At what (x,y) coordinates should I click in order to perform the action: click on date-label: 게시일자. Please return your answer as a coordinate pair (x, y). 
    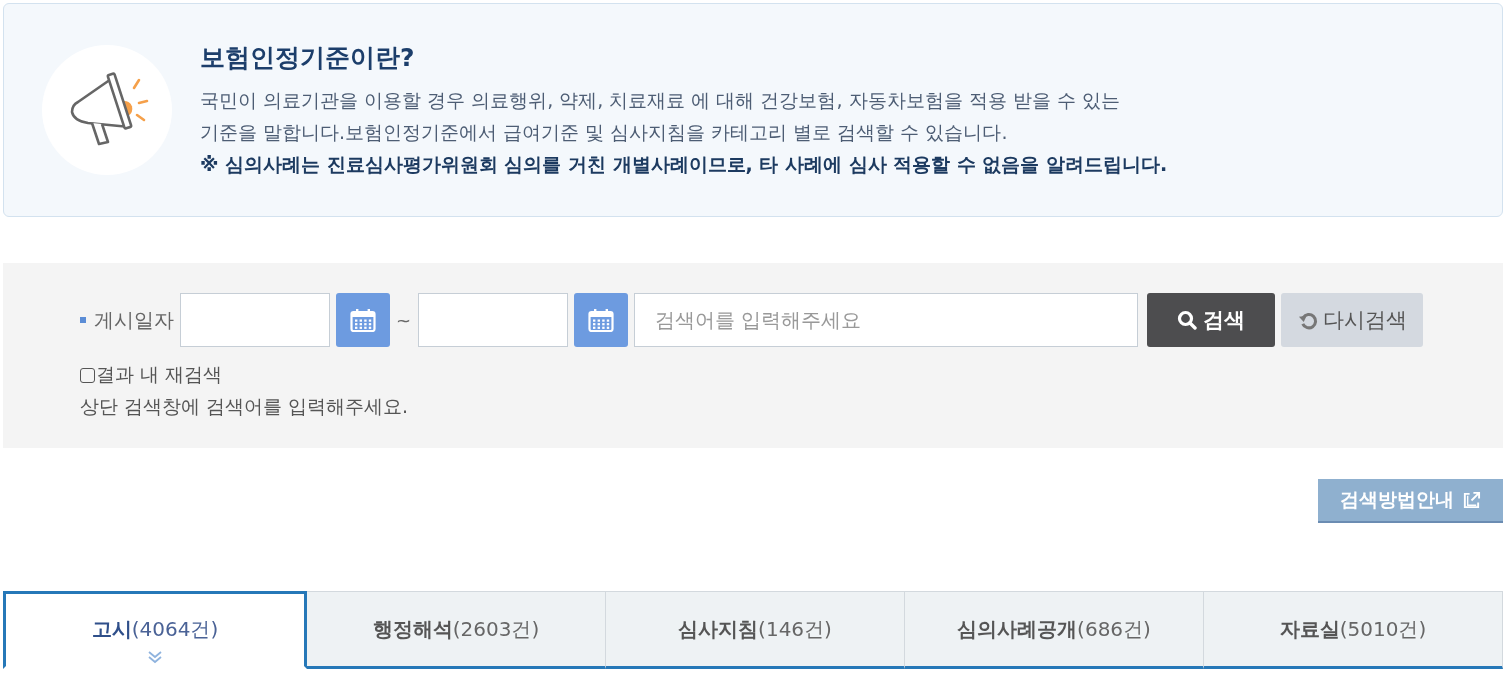
    Looking at the image, I should click on (134, 320).